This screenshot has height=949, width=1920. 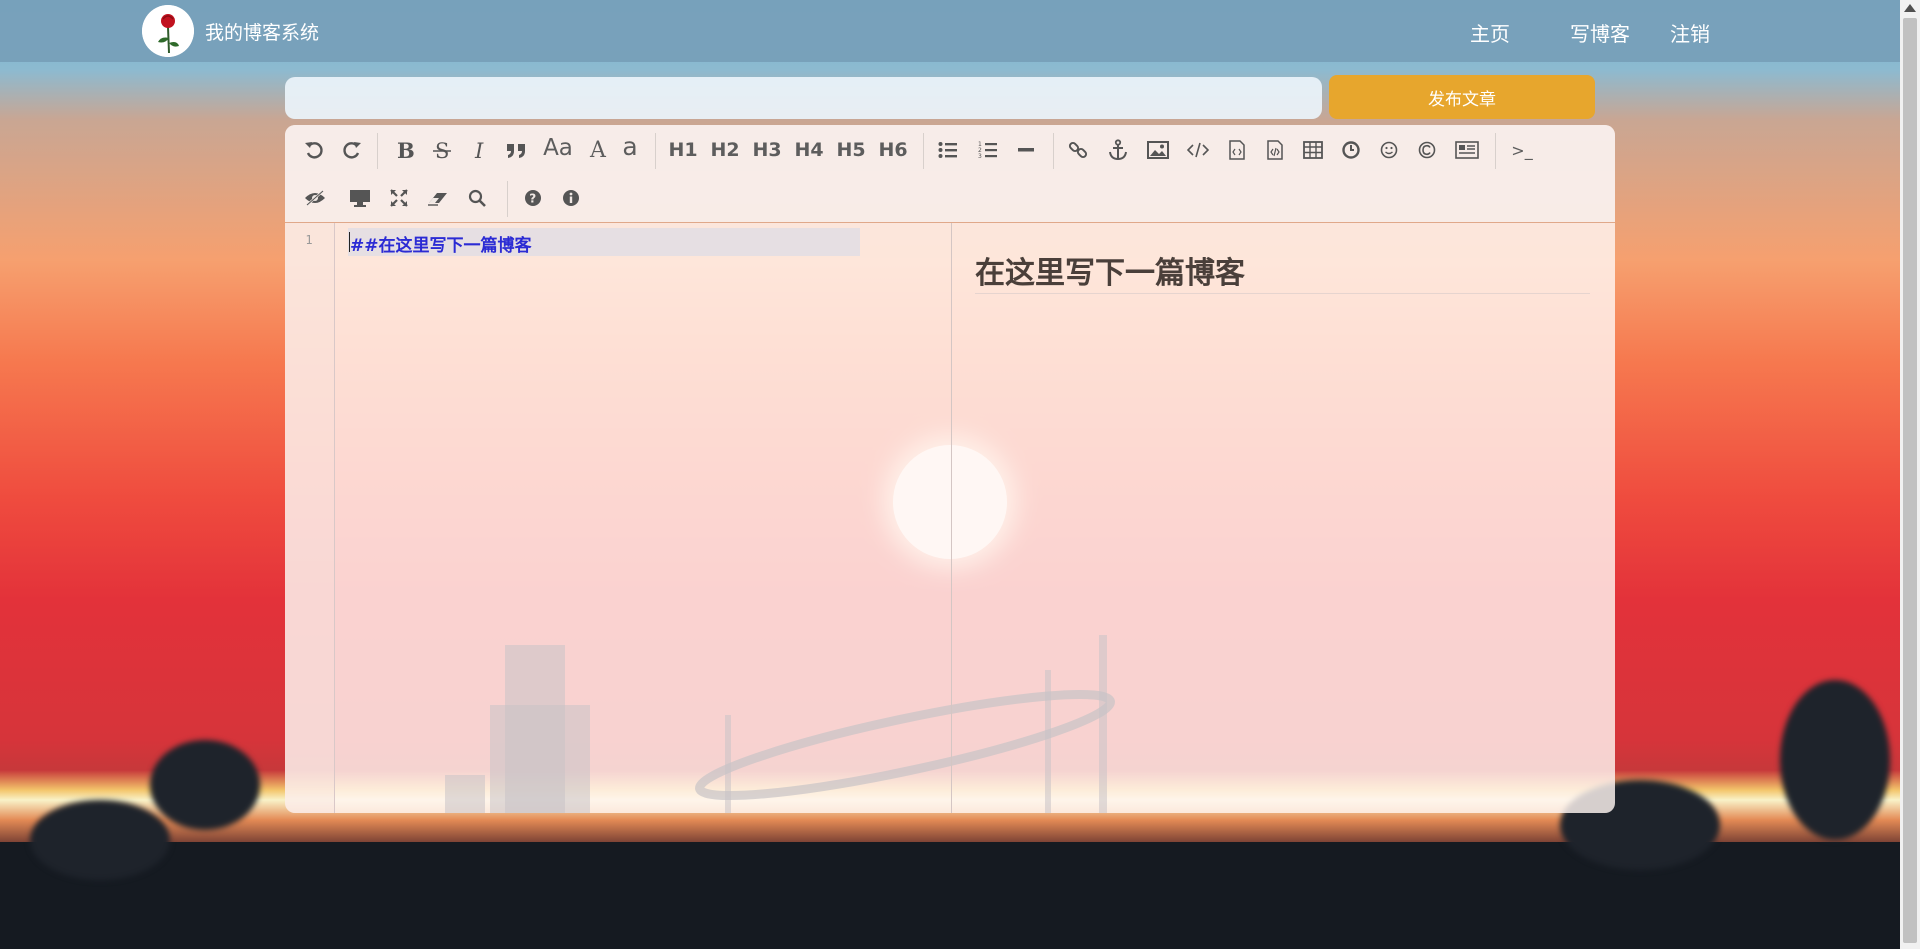 I want to click on editor-preview-divider, so click(x=951, y=518).